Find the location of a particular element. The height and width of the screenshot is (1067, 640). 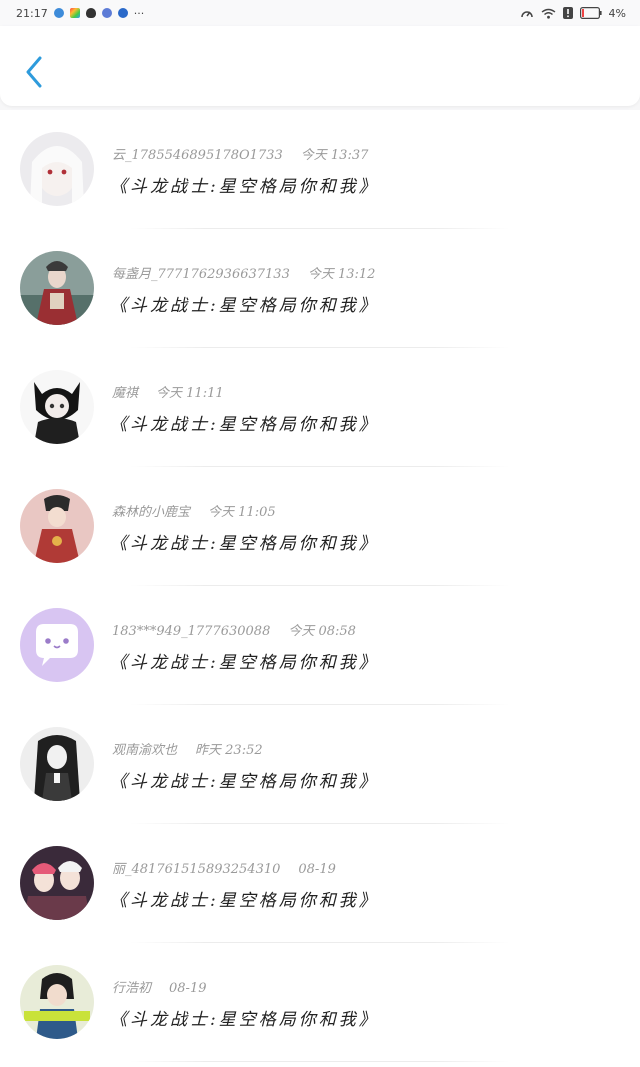

comment-time: 今天 11:11 is located at coordinates (190, 393).